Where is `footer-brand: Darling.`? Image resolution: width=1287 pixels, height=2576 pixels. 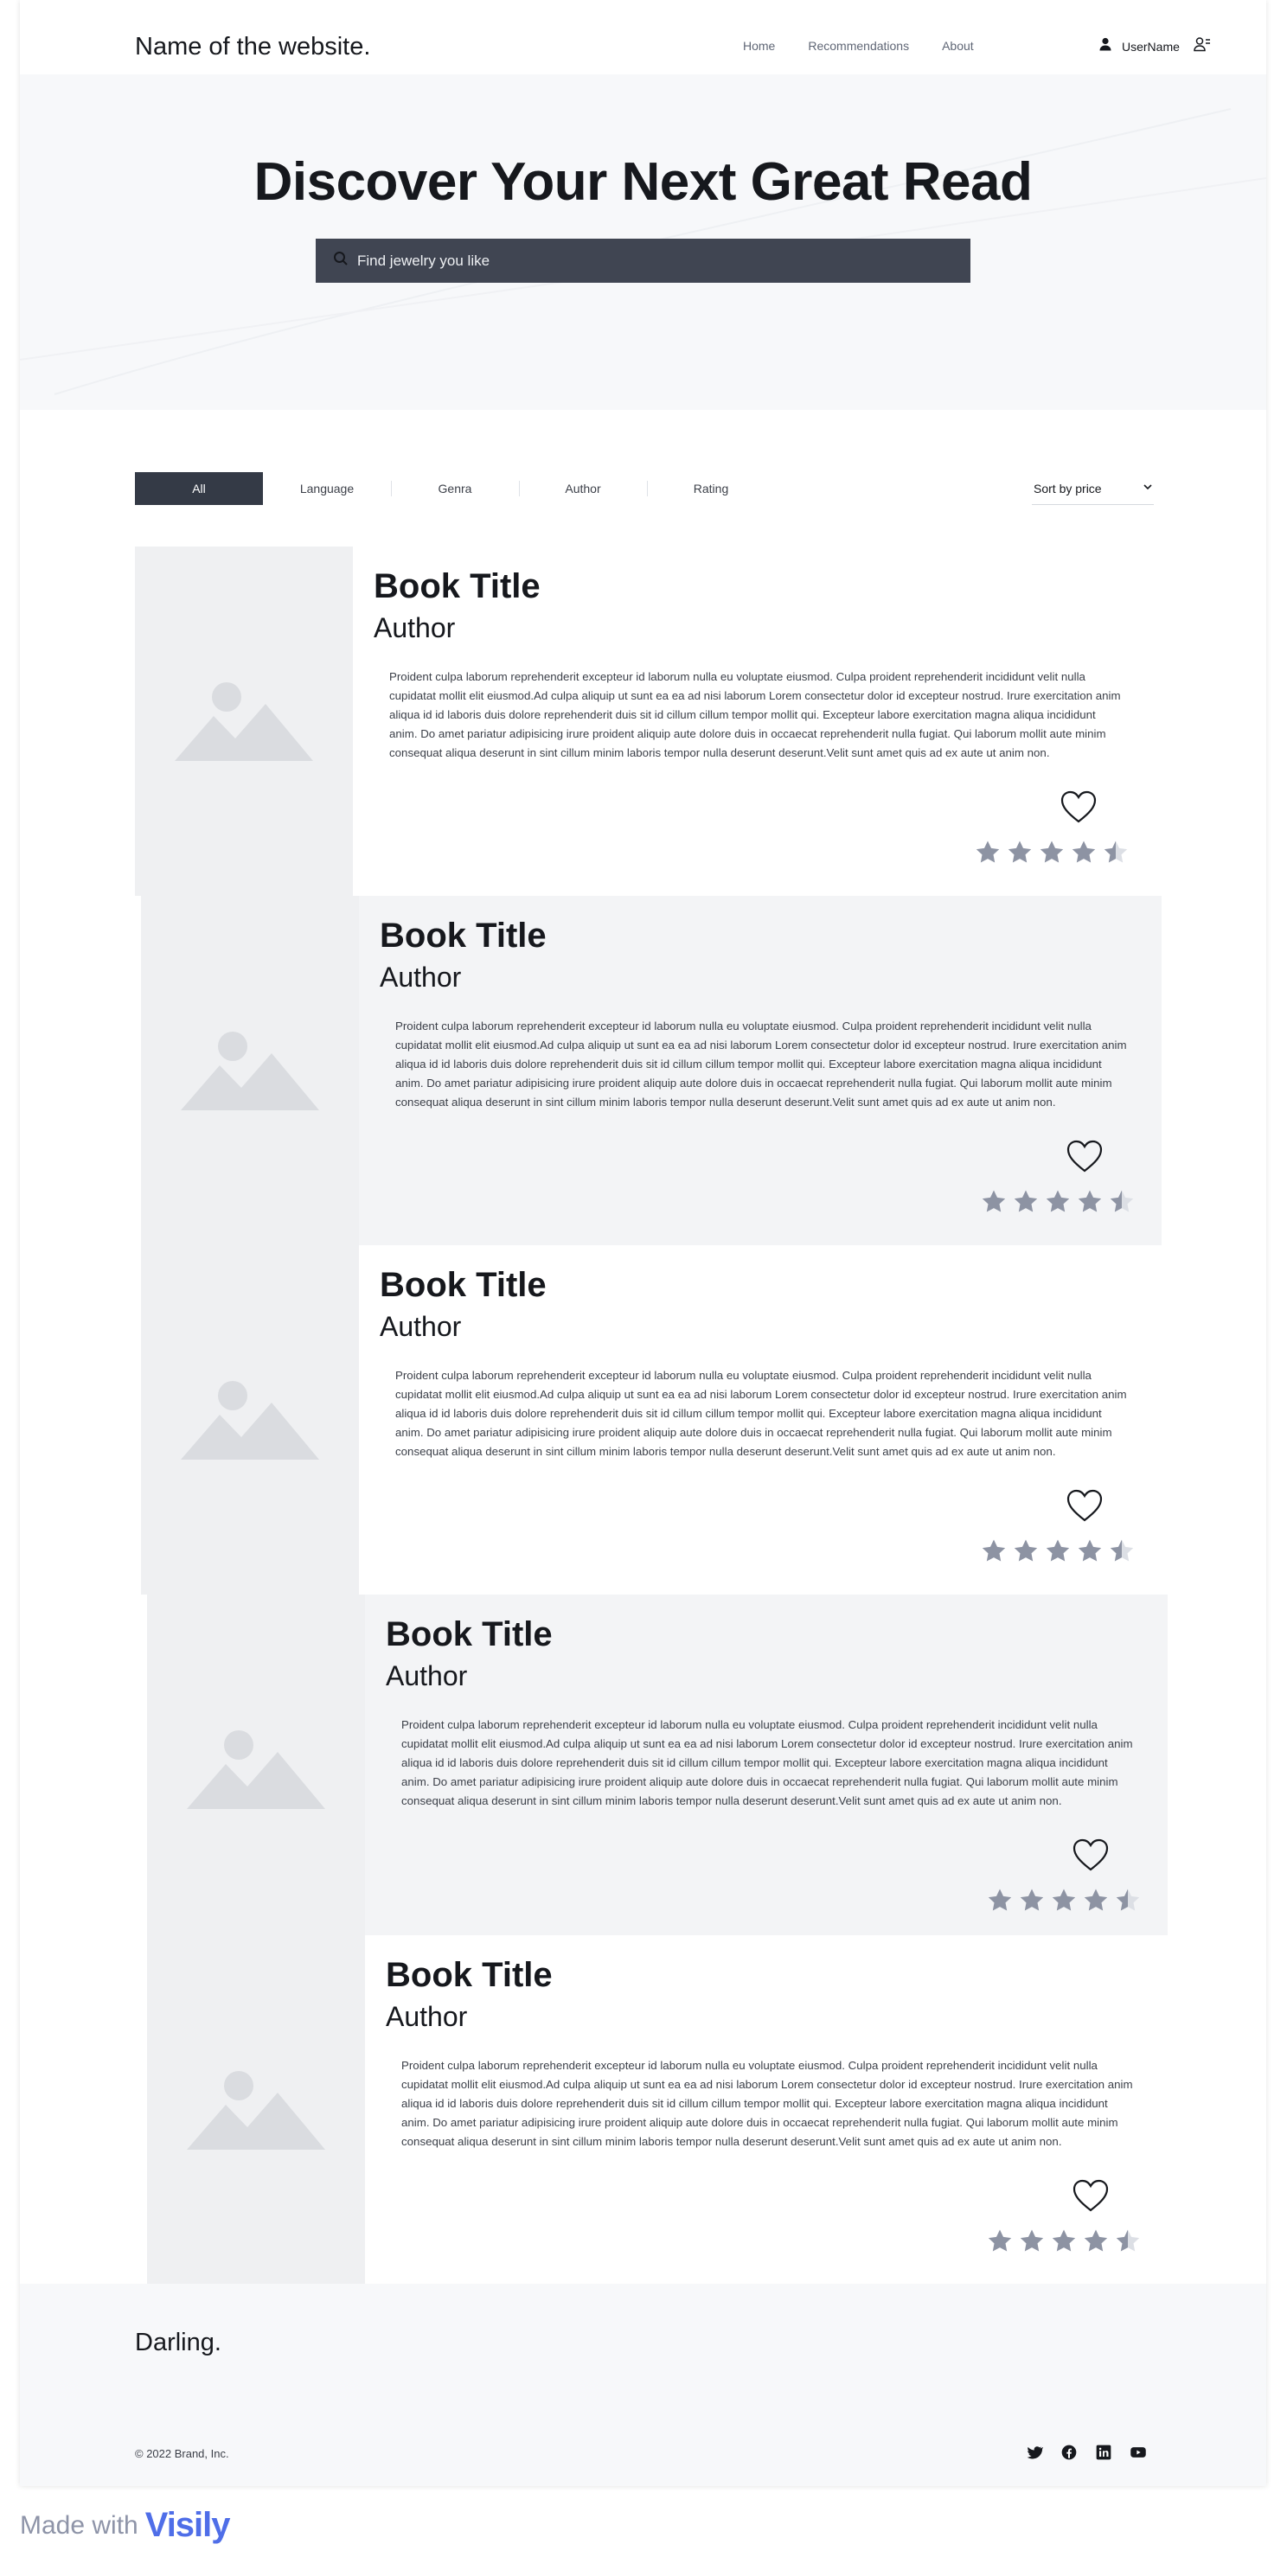 footer-brand: Darling. is located at coordinates (178, 2343).